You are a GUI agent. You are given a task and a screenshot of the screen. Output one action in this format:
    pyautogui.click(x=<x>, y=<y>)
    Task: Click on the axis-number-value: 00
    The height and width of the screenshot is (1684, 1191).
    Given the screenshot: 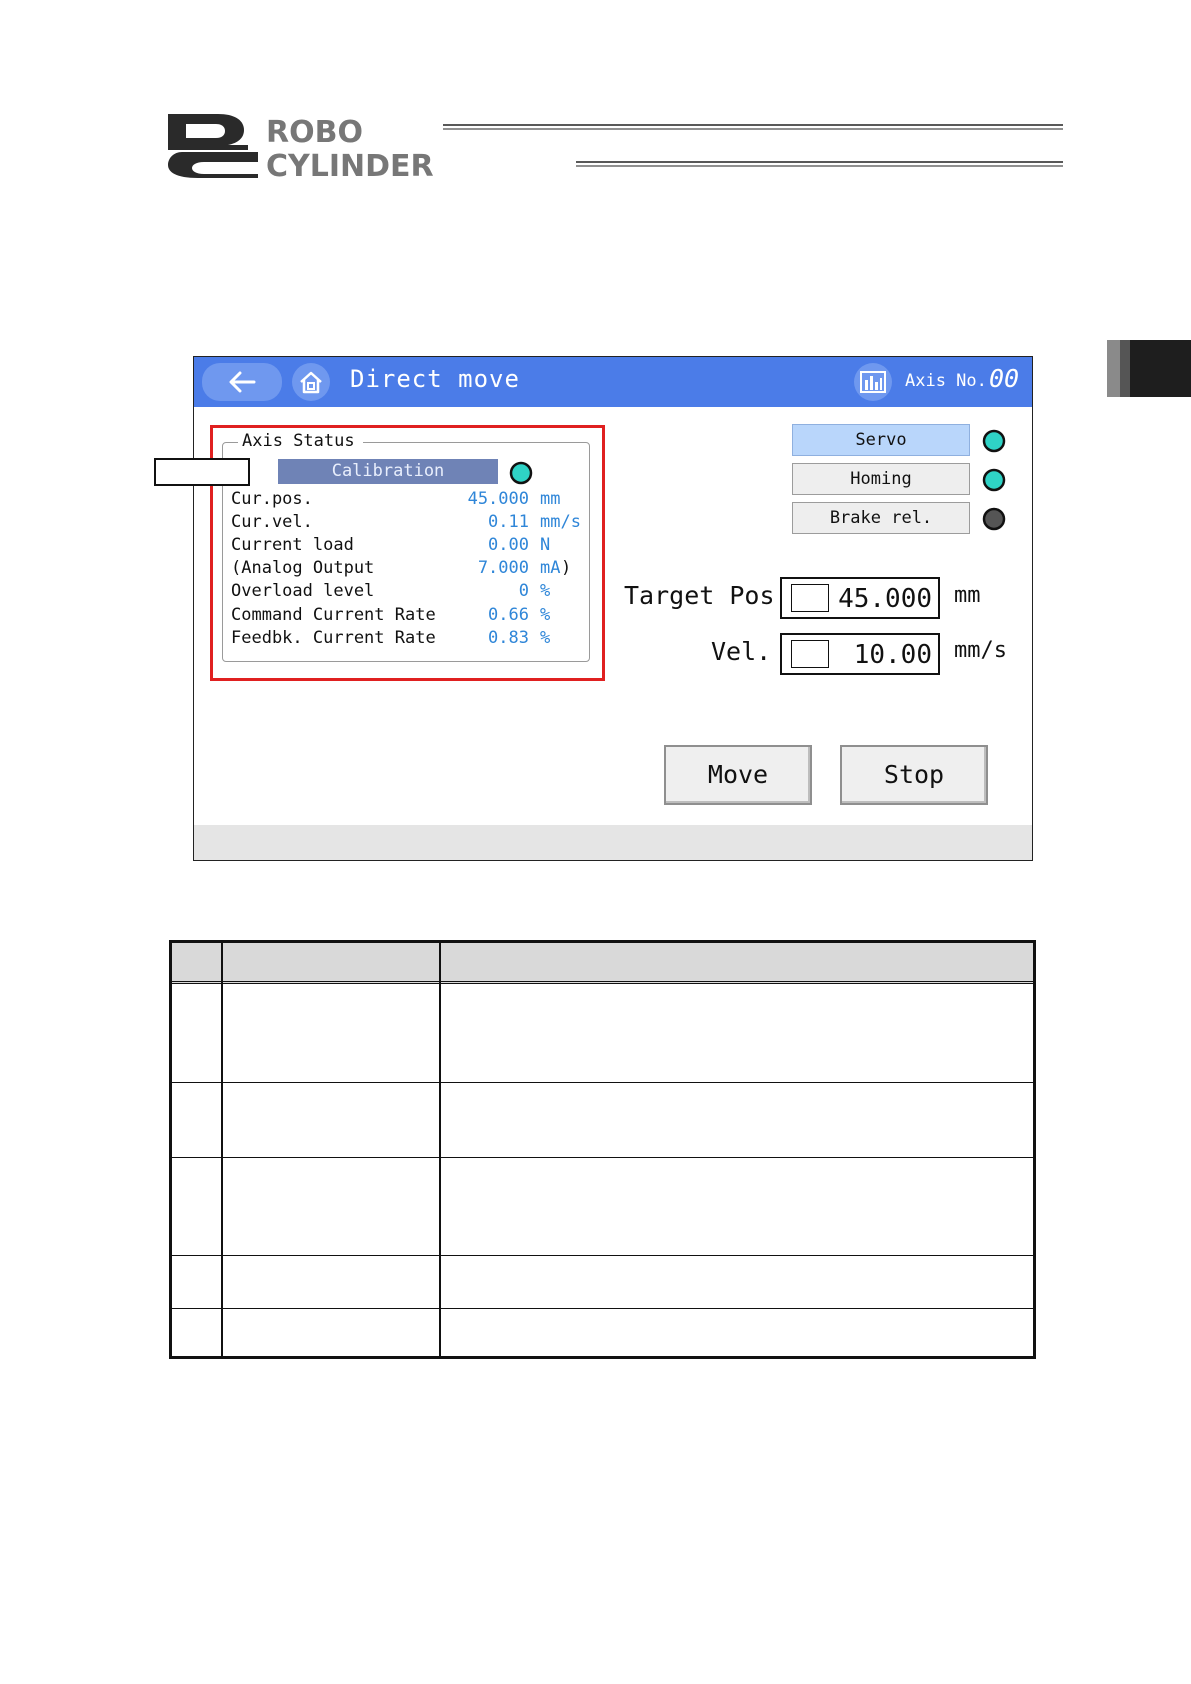 What is the action you would take?
    pyautogui.click(x=1004, y=378)
    